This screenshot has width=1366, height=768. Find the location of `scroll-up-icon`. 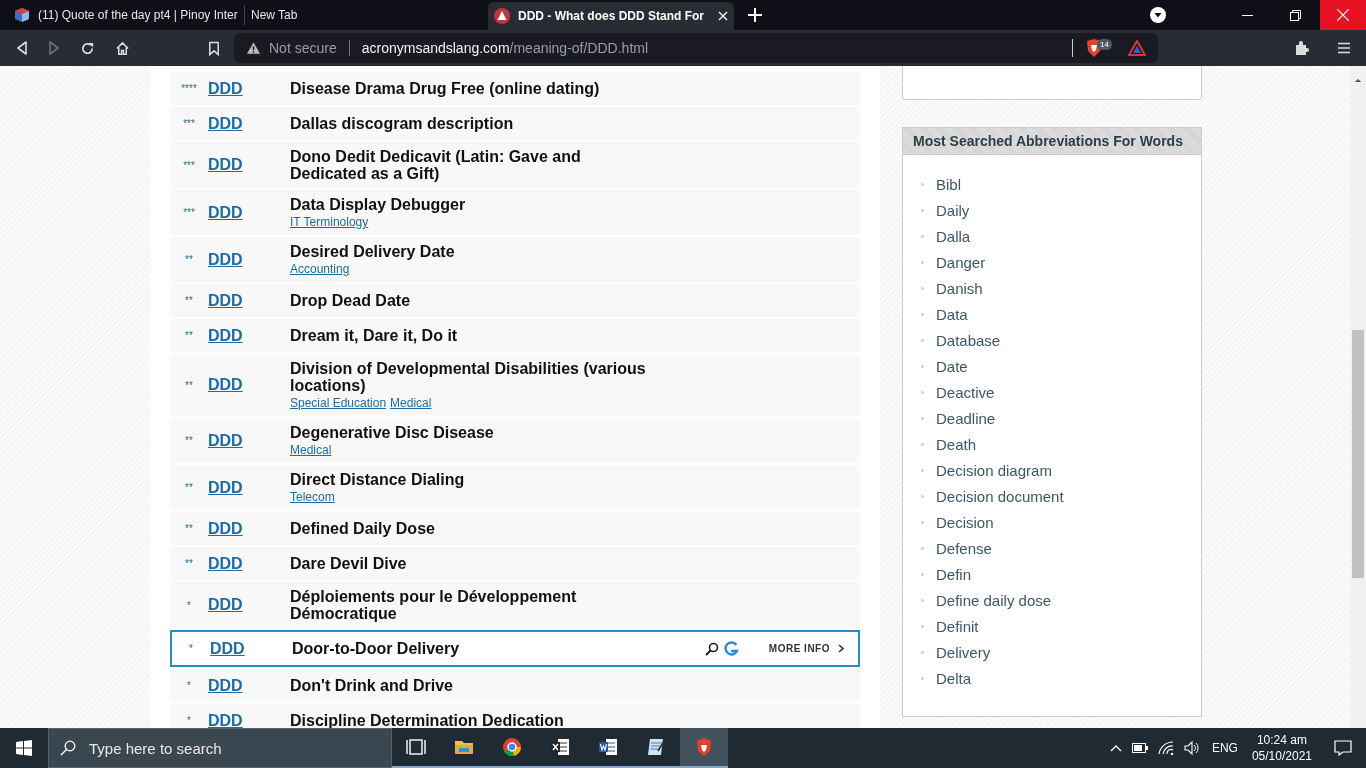

scroll-up-icon is located at coordinates (1358, 80).